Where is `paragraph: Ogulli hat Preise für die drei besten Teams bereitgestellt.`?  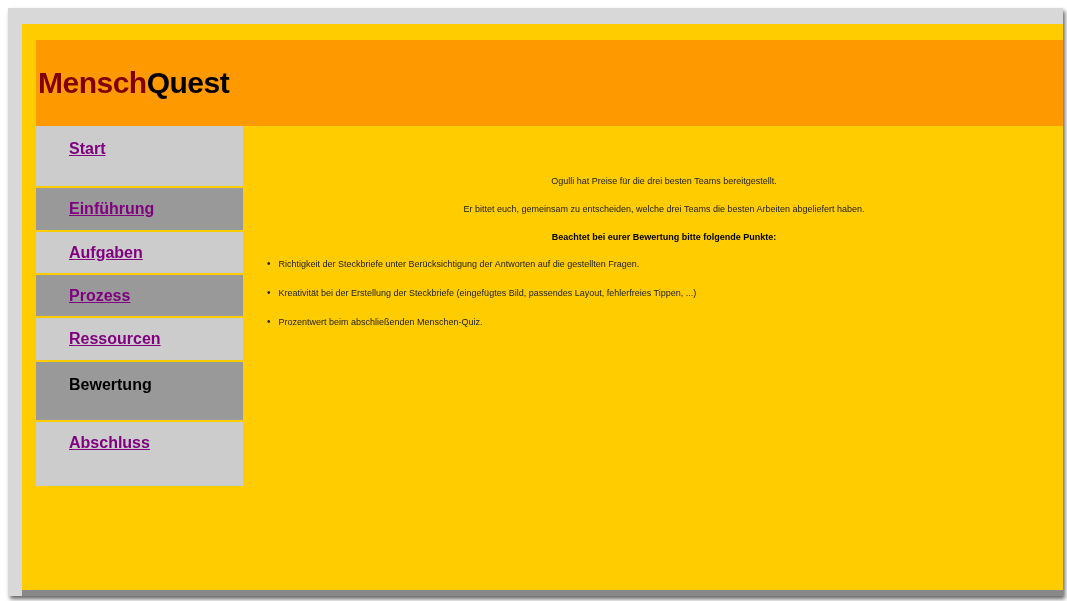 paragraph: Ogulli hat Preise für die drei besten Teams bereitgestellt. is located at coordinates (664, 181).